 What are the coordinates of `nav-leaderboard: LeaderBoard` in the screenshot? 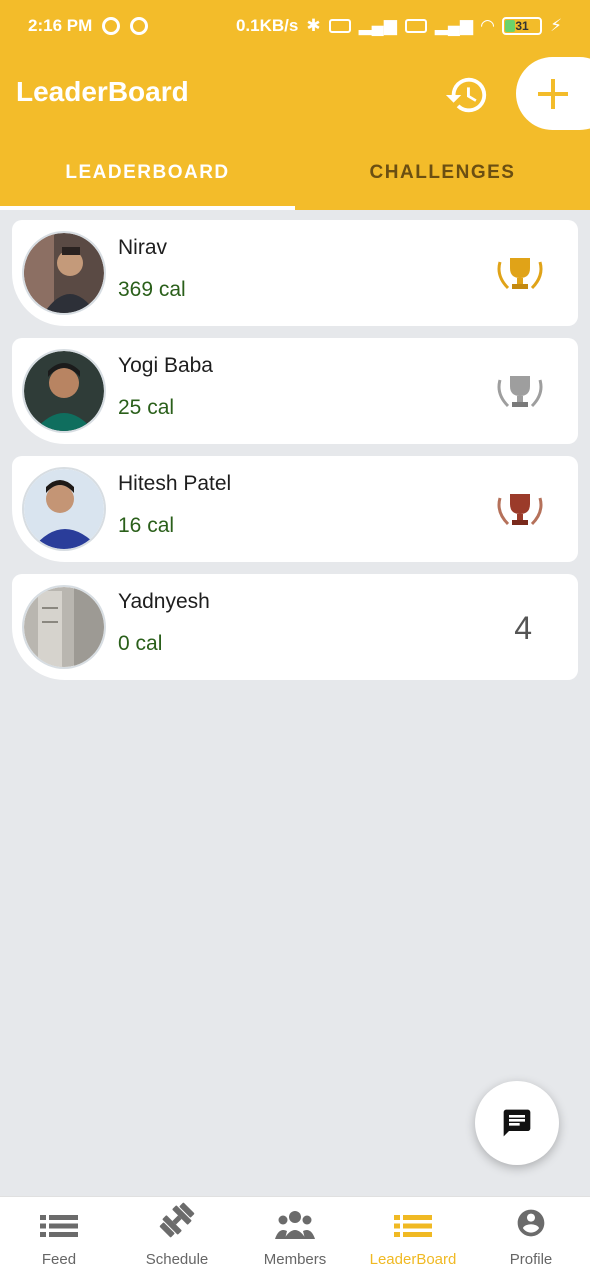 It's located at (413, 1238).